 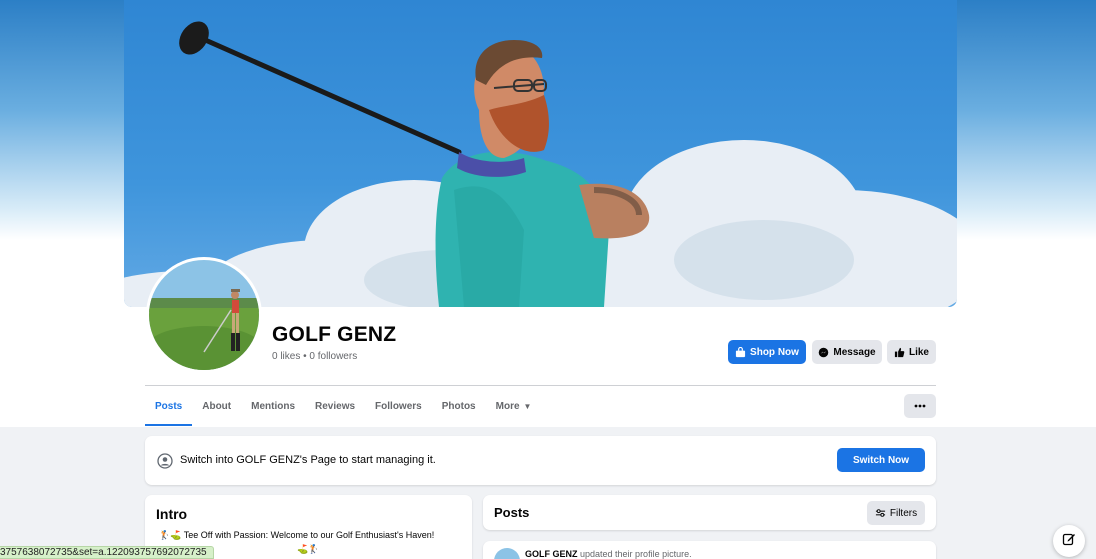 I want to click on page-title: GOLF GENZ, so click(x=334, y=334).